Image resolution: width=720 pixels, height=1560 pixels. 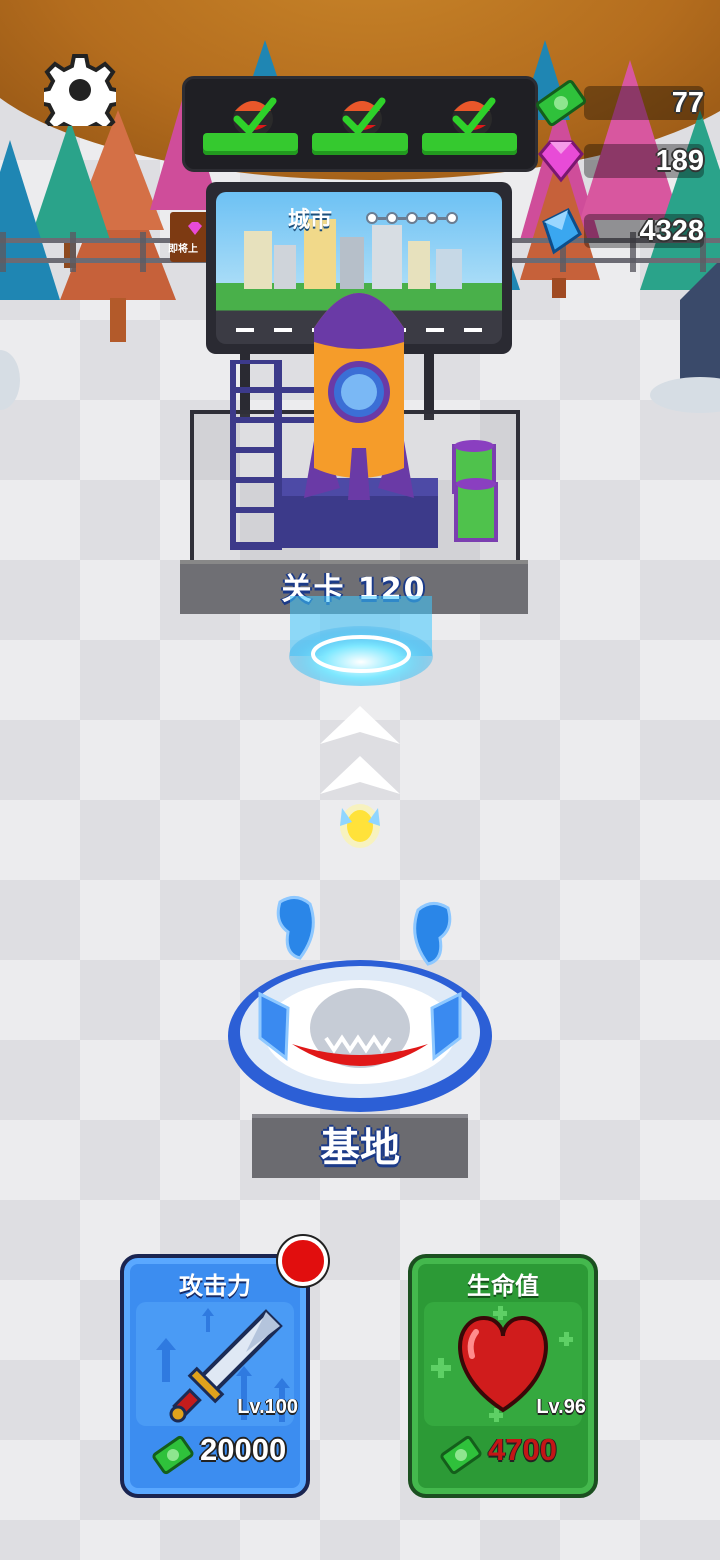 I want to click on pink-gem-counter: 189, so click(x=621, y=161).